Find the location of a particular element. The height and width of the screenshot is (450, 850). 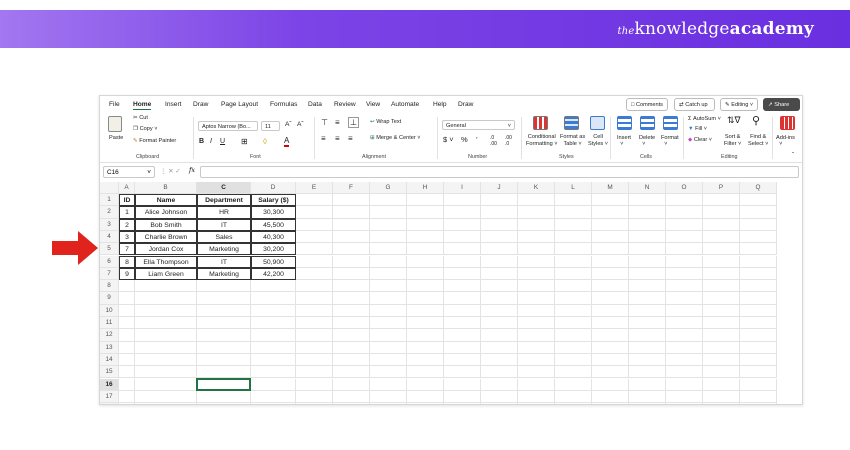

share-button: ↗ Share is located at coordinates (781, 104).